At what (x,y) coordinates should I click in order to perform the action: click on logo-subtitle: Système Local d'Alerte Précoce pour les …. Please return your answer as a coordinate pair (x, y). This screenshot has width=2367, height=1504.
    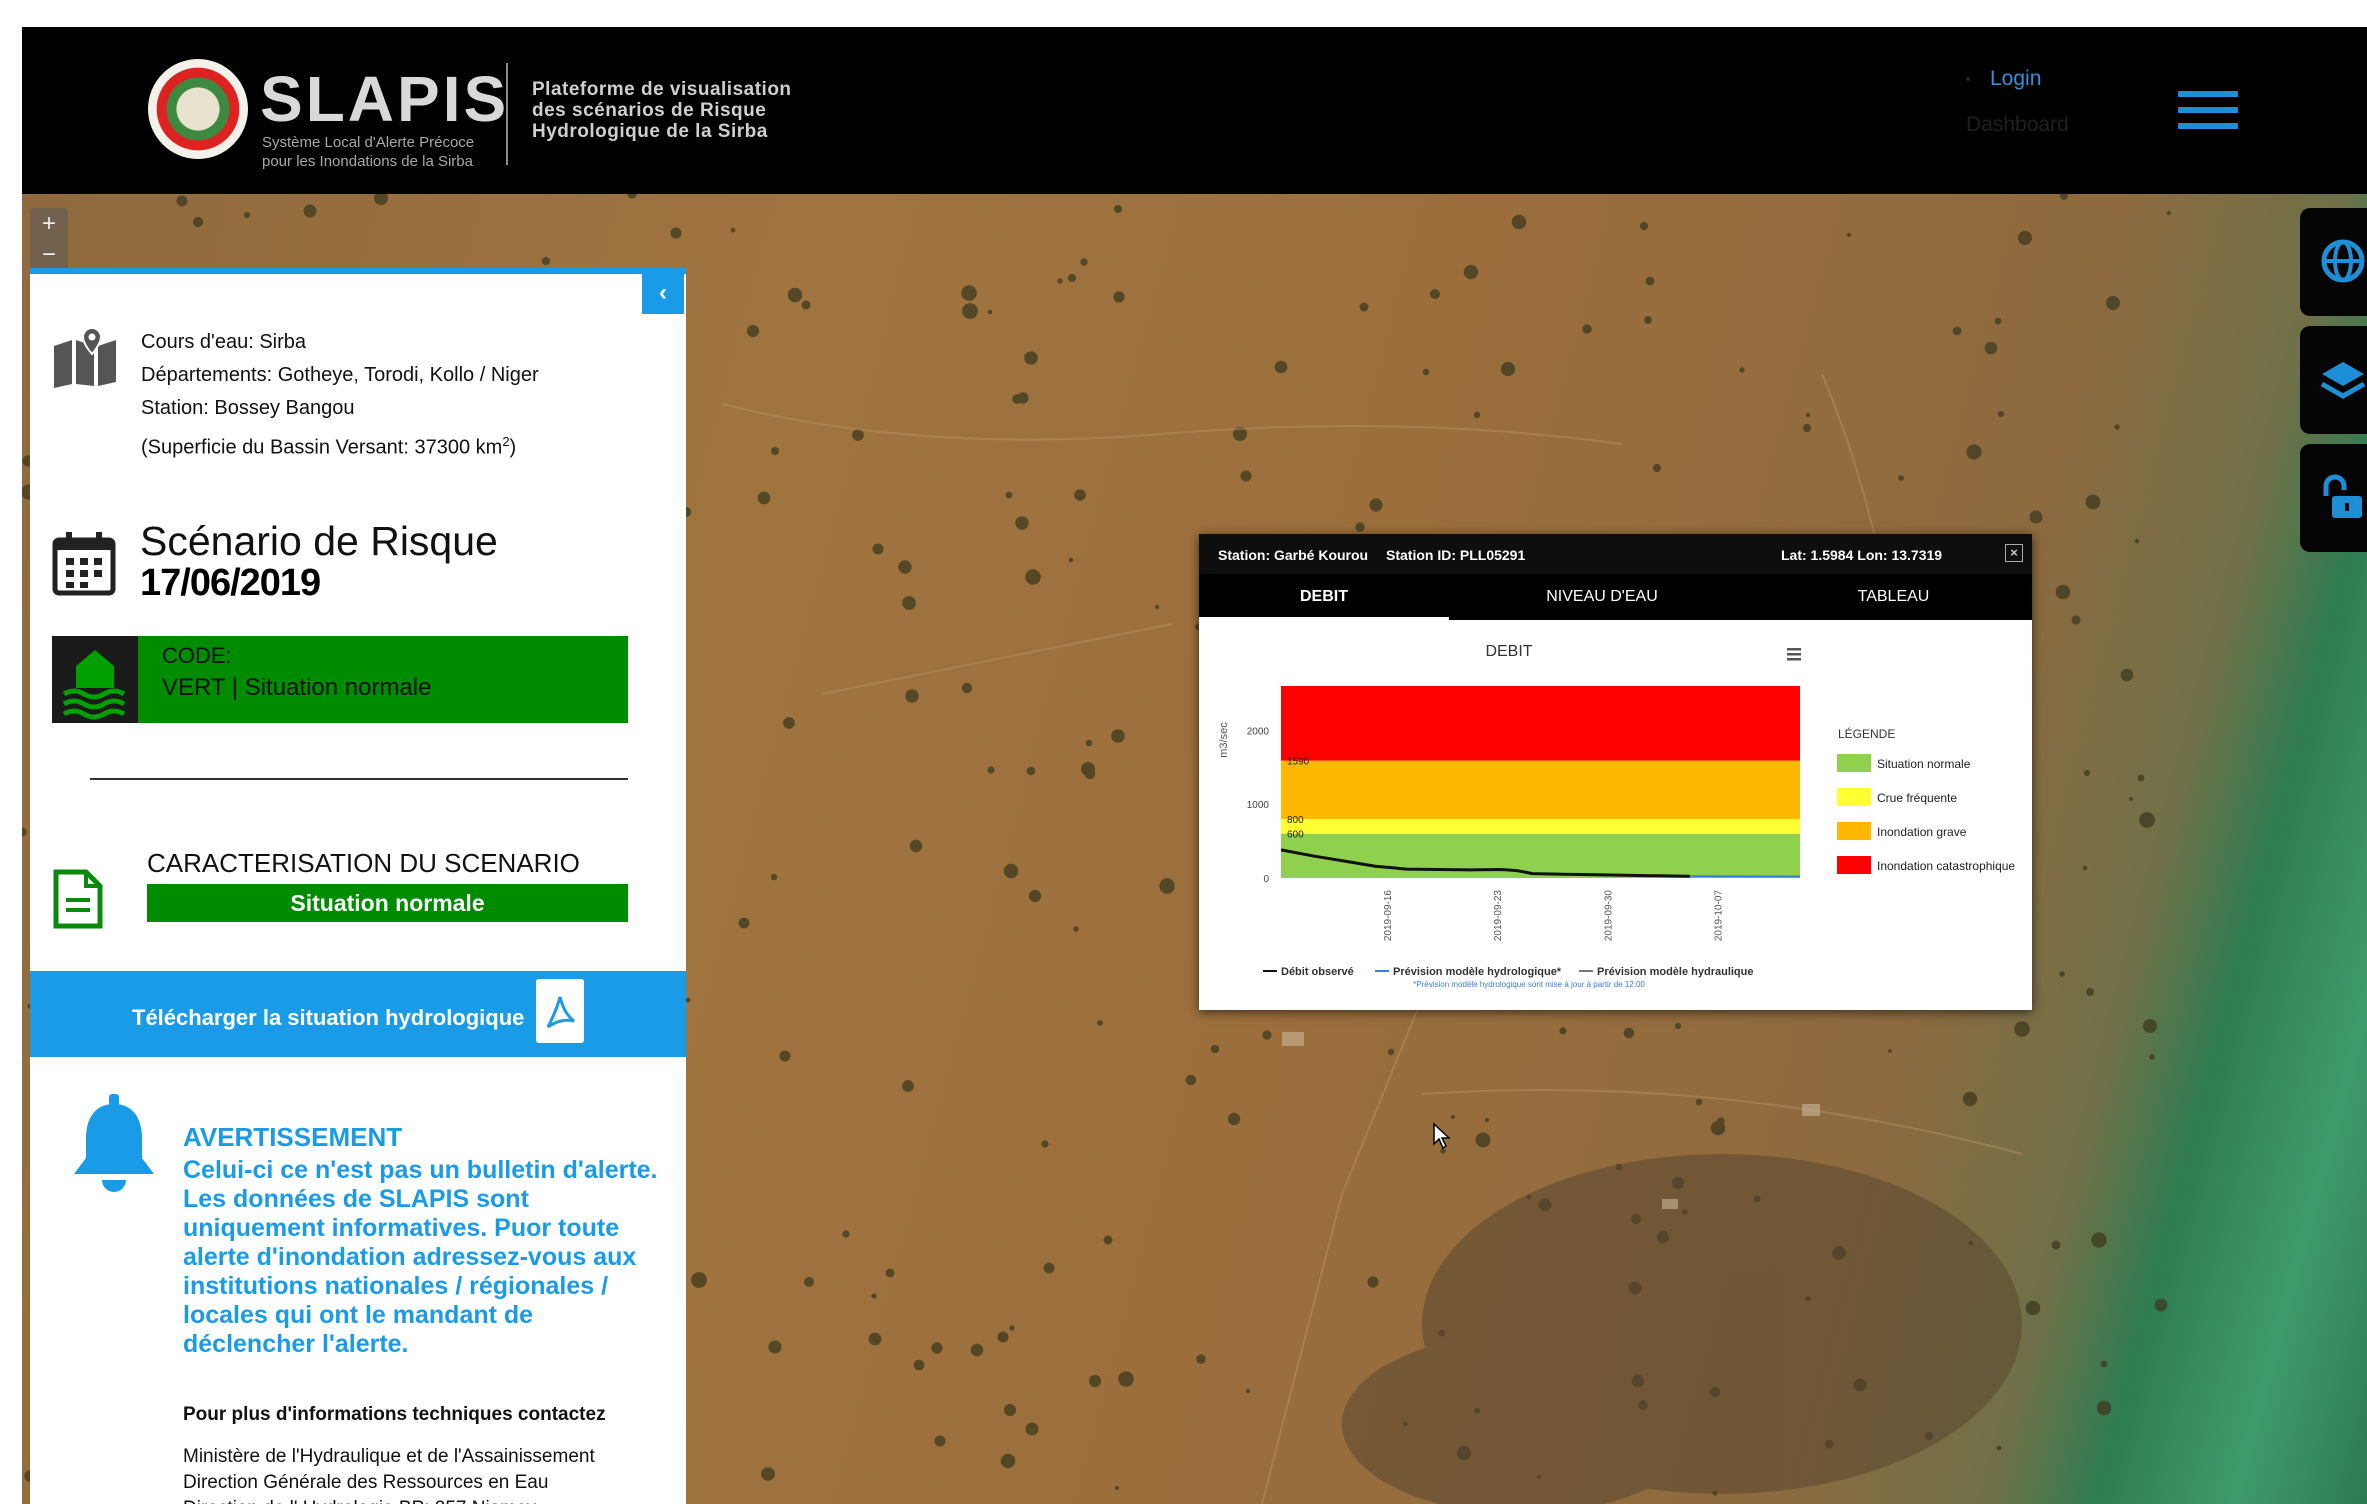
    Looking at the image, I should click on (368, 152).